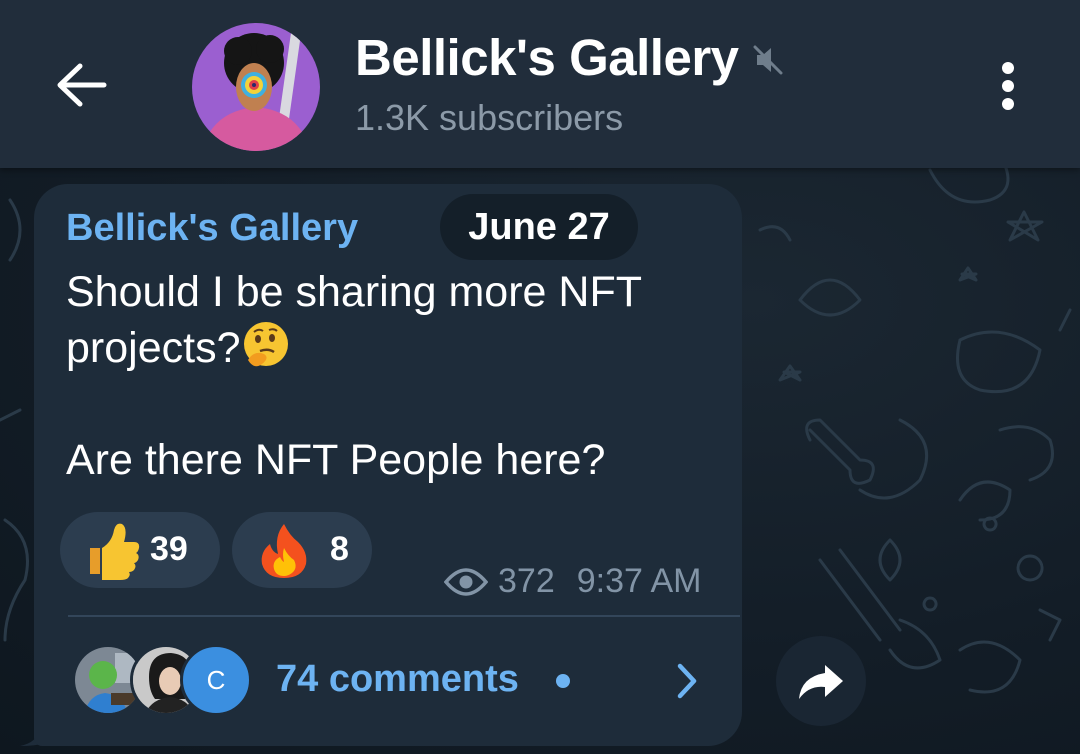 The image size is (1080, 754). Describe the element at coordinates (82, 85) in the screenshot. I see `arrow-left-icon` at that location.